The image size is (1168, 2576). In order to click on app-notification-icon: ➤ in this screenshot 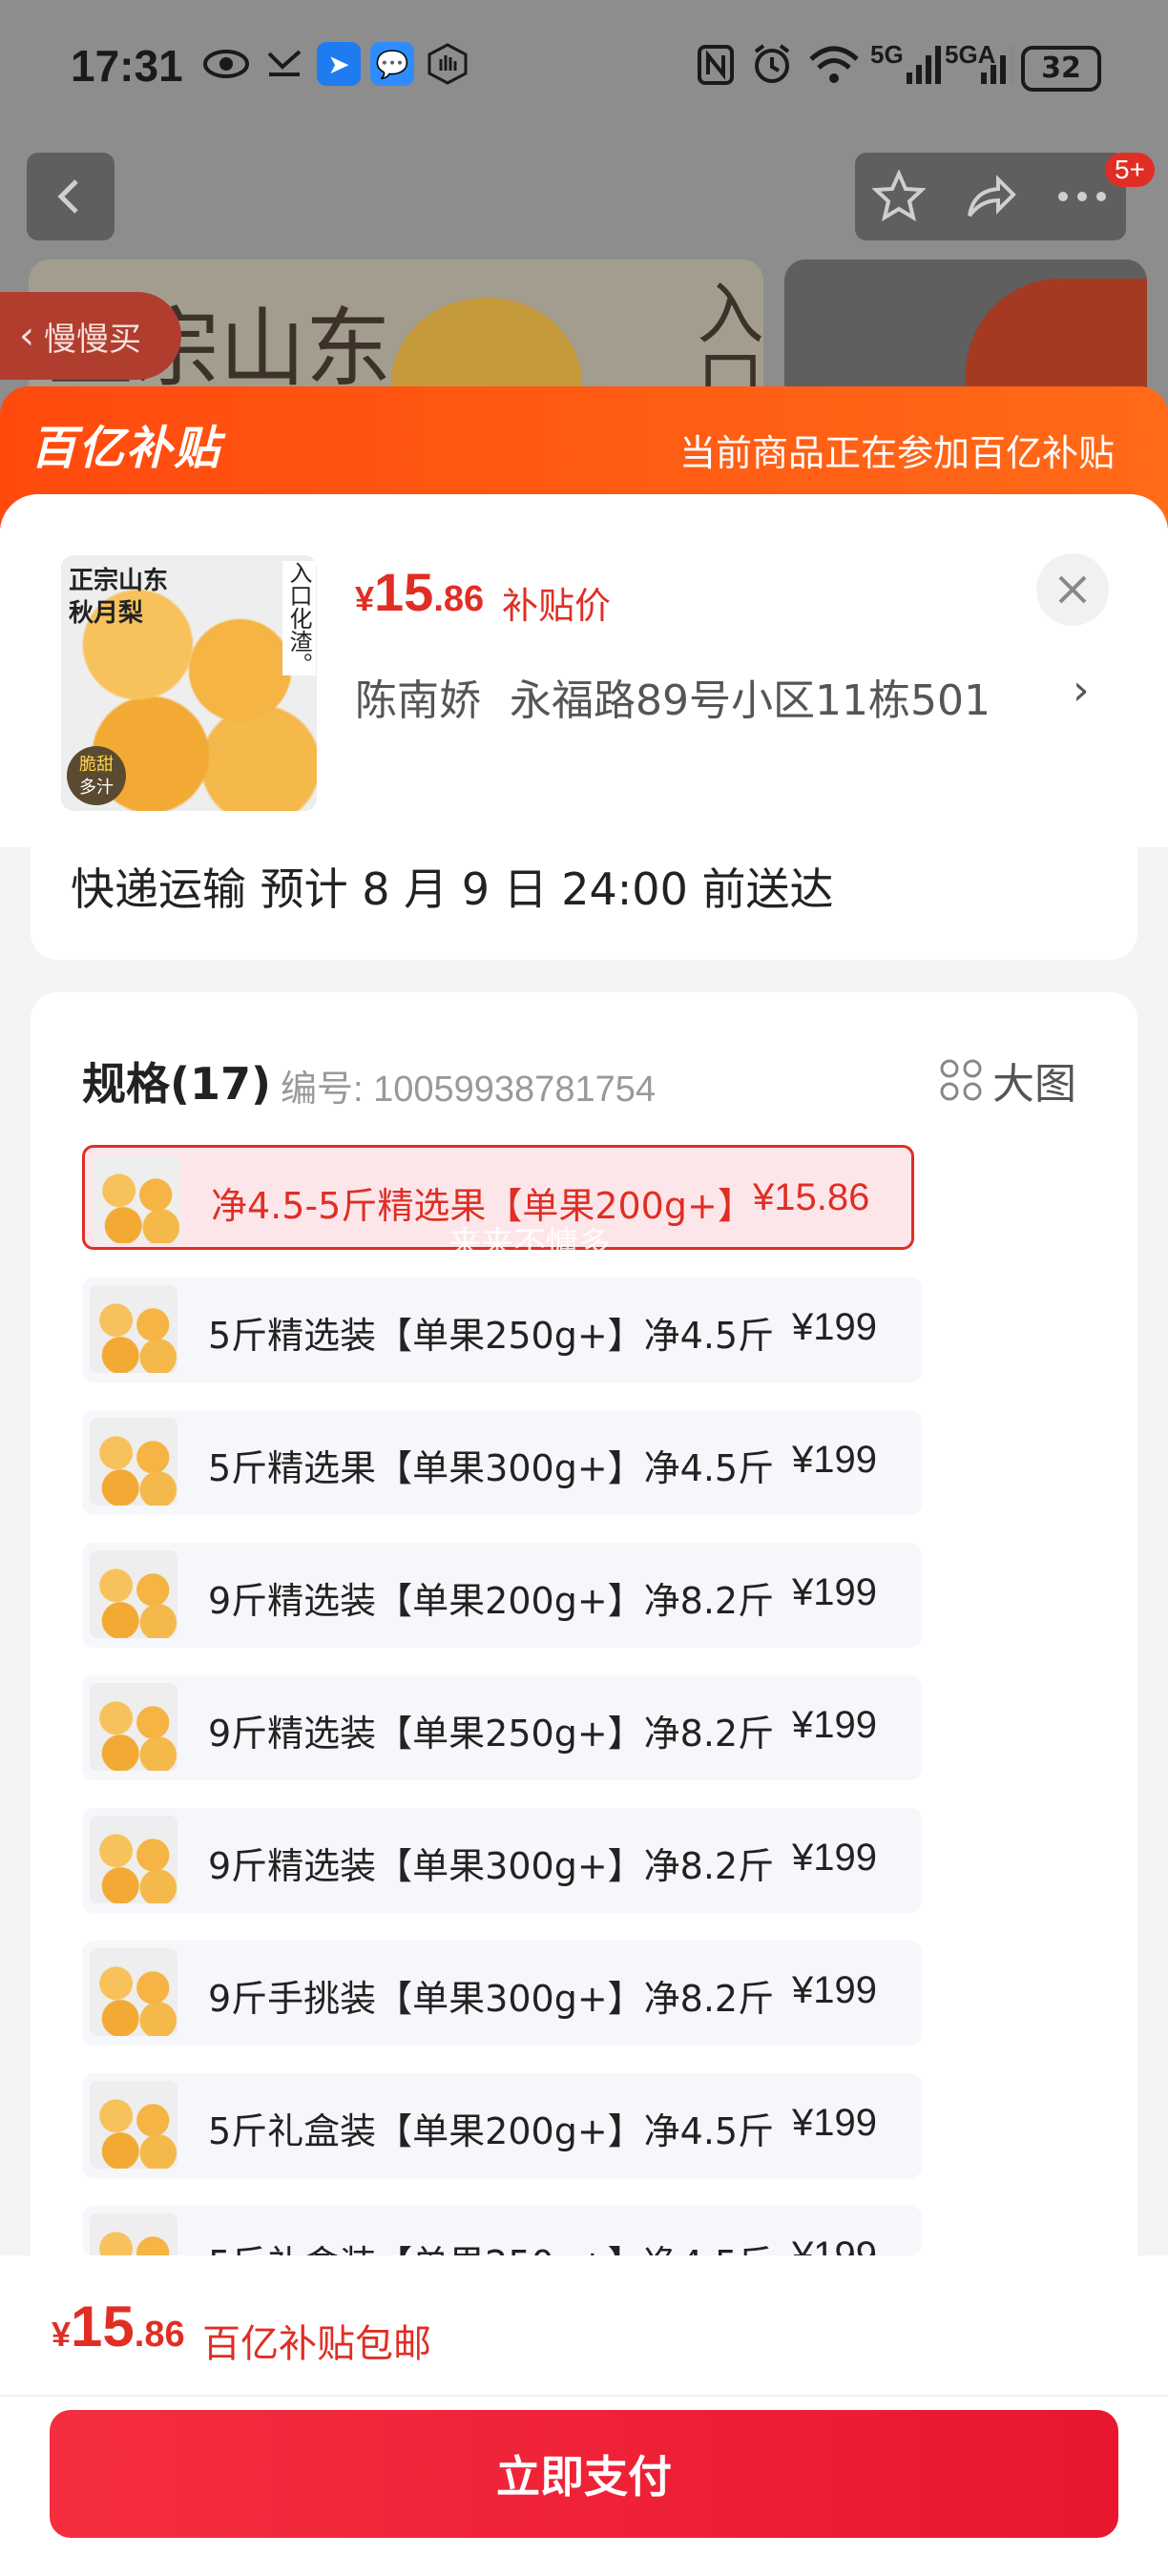, I will do `click(339, 64)`.